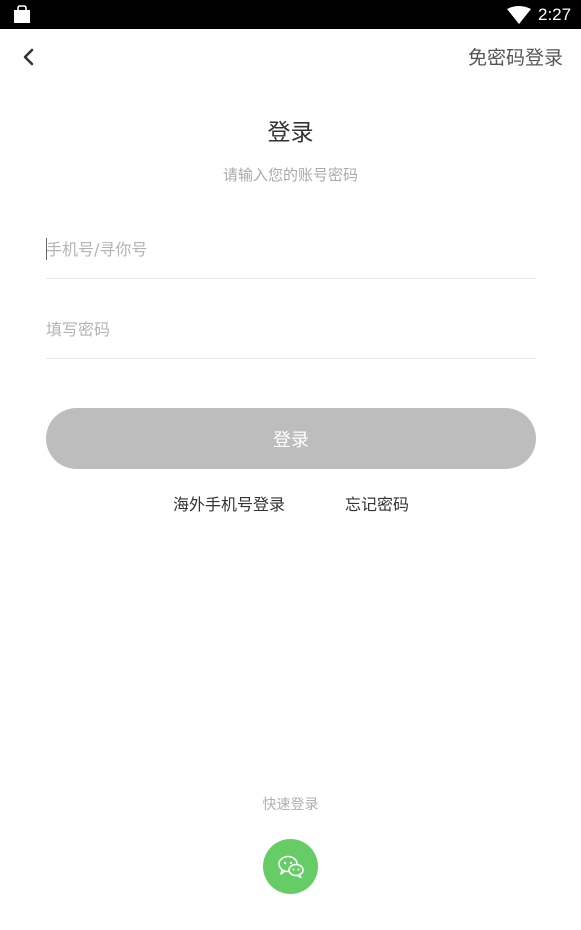  I want to click on wechat-login-button, so click(290, 866).